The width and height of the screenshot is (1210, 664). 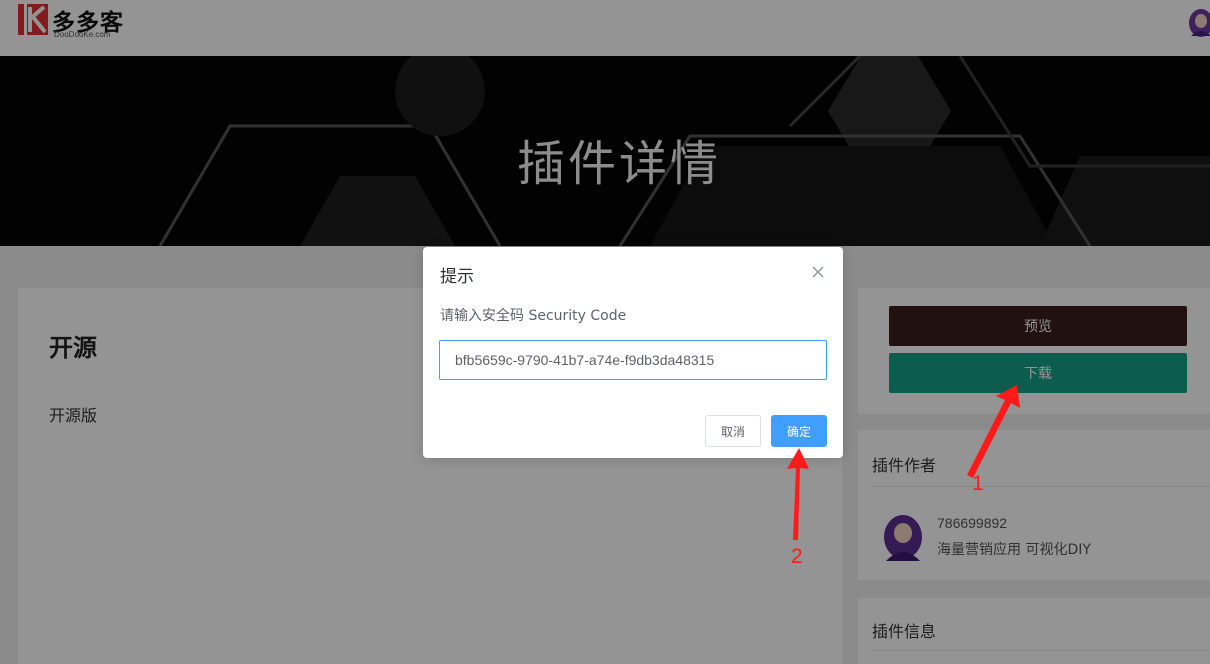 What do you see at coordinates (633, 360) in the screenshot?
I see `security-code-input` at bounding box center [633, 360].